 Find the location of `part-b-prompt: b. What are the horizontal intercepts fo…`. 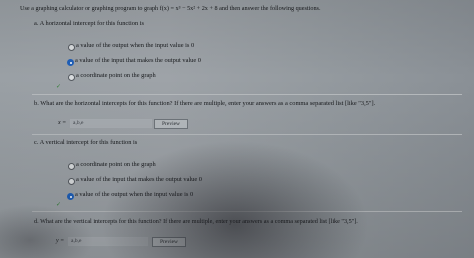

part-b-prompt: b. What are the horizontal intercepts fo… is located at coordinates (205, 103).